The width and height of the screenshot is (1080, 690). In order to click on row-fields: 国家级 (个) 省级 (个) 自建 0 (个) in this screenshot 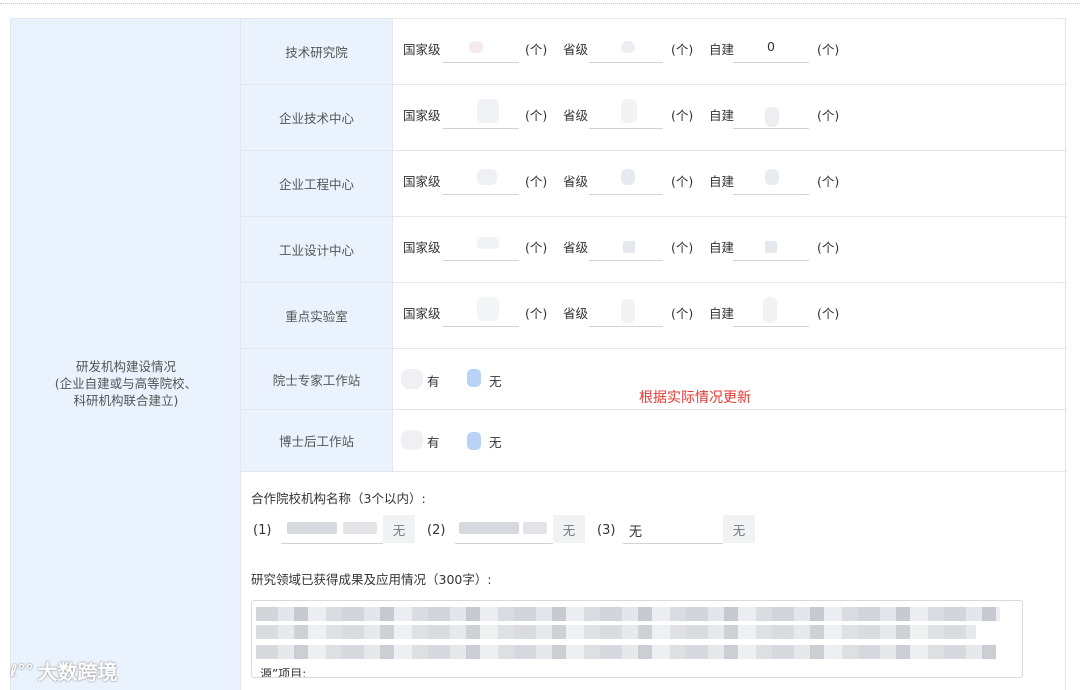, I will do `click(730, 51)`.